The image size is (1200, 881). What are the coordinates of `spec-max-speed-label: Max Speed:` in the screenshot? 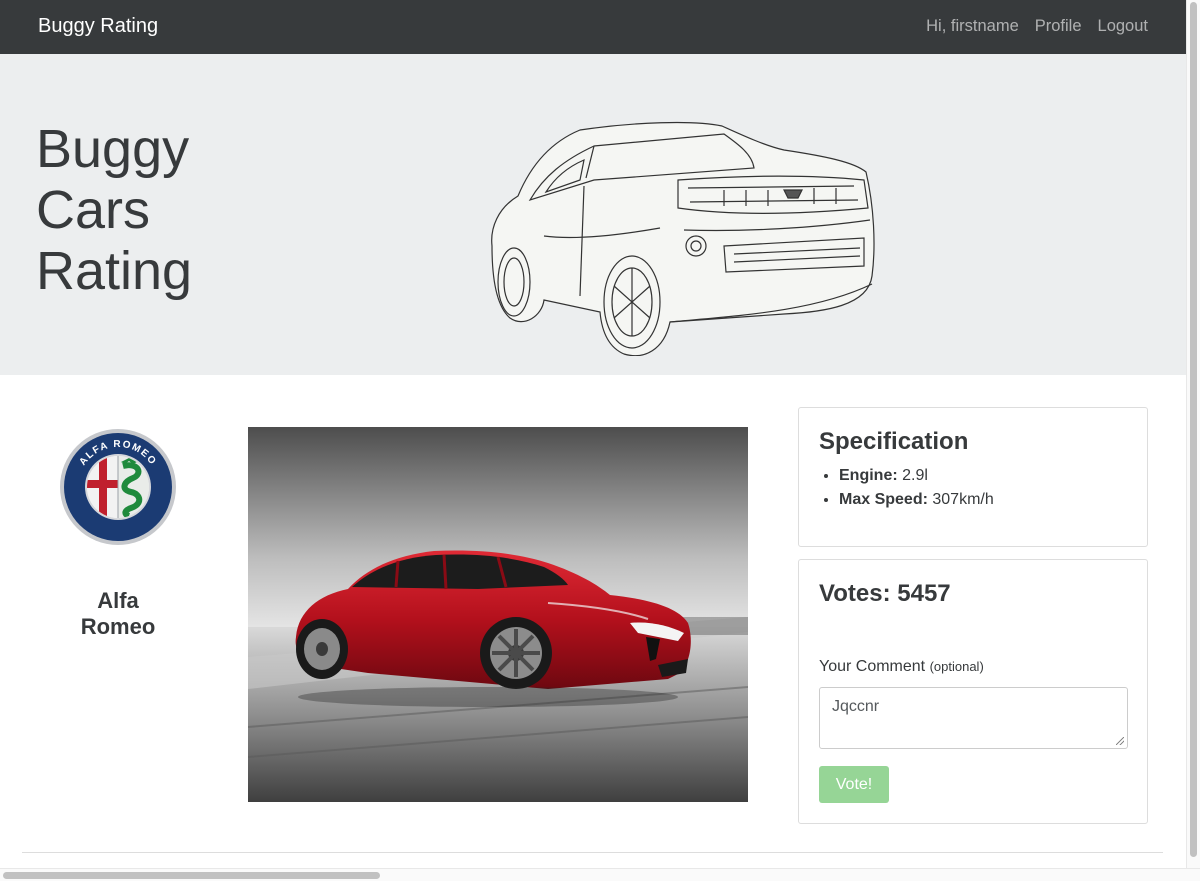 It's located at (883, 499).